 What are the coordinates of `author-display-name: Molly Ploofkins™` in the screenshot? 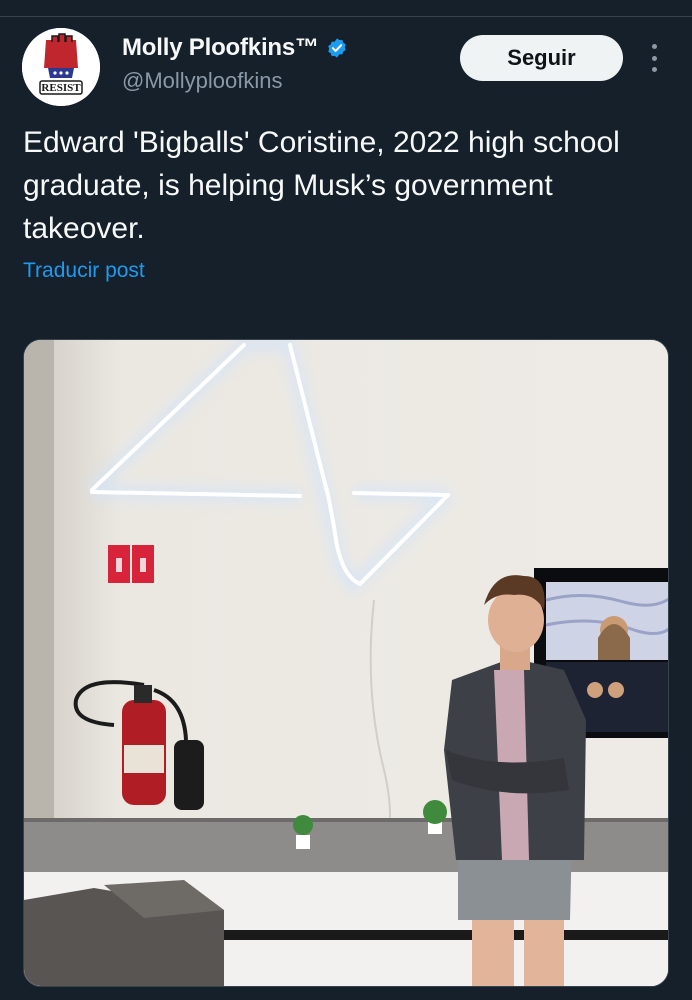 It's located at (220, 48).